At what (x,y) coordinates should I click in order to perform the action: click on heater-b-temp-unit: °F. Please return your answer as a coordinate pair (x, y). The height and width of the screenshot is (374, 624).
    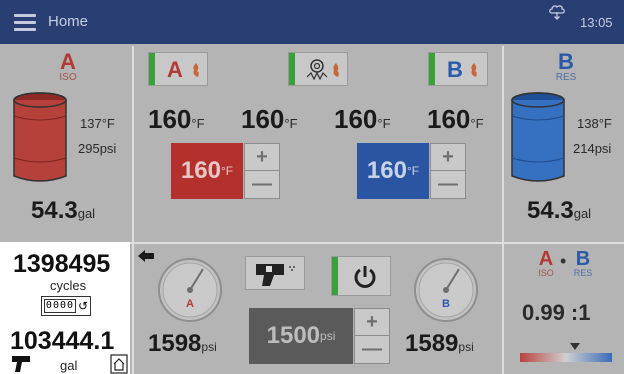
    Looking at the image, I should click on (477, 123).